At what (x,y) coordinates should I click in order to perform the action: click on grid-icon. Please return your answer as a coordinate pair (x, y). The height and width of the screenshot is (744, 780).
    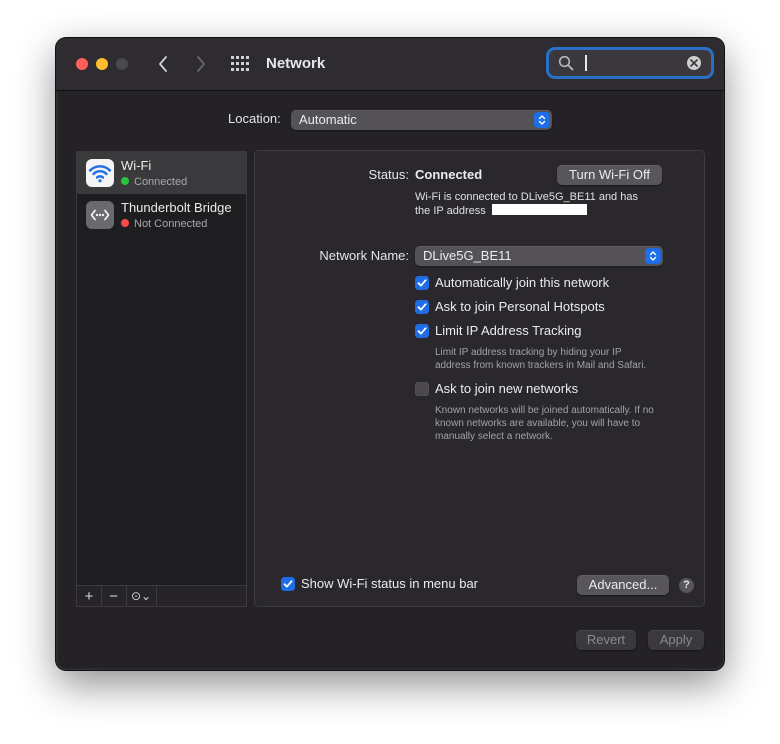
    Looking at the image, I should click on (240, 63).